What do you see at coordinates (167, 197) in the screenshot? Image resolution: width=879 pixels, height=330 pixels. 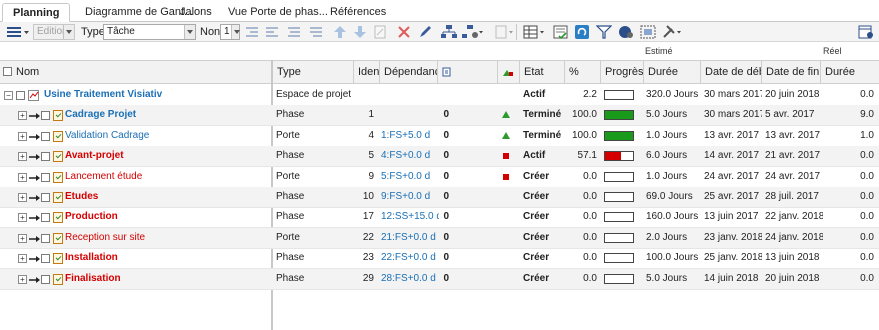 I see `row-name: Etudes` at bounding box center [167, 197].